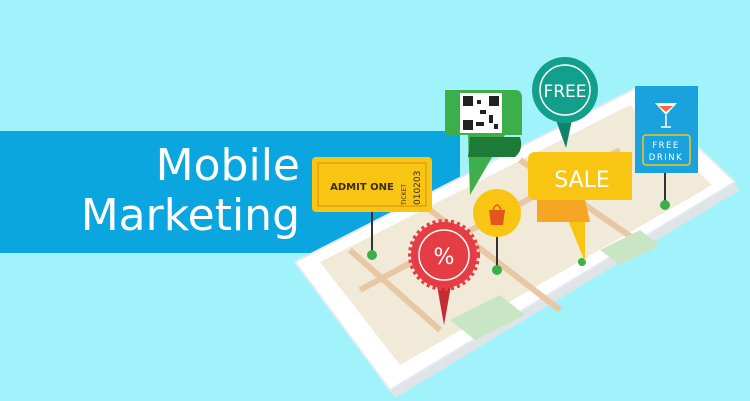  Describe the element at coordinates (362, 187) in the screenshot. I see `ticket-main-text: ADMIT ONE` at that location.